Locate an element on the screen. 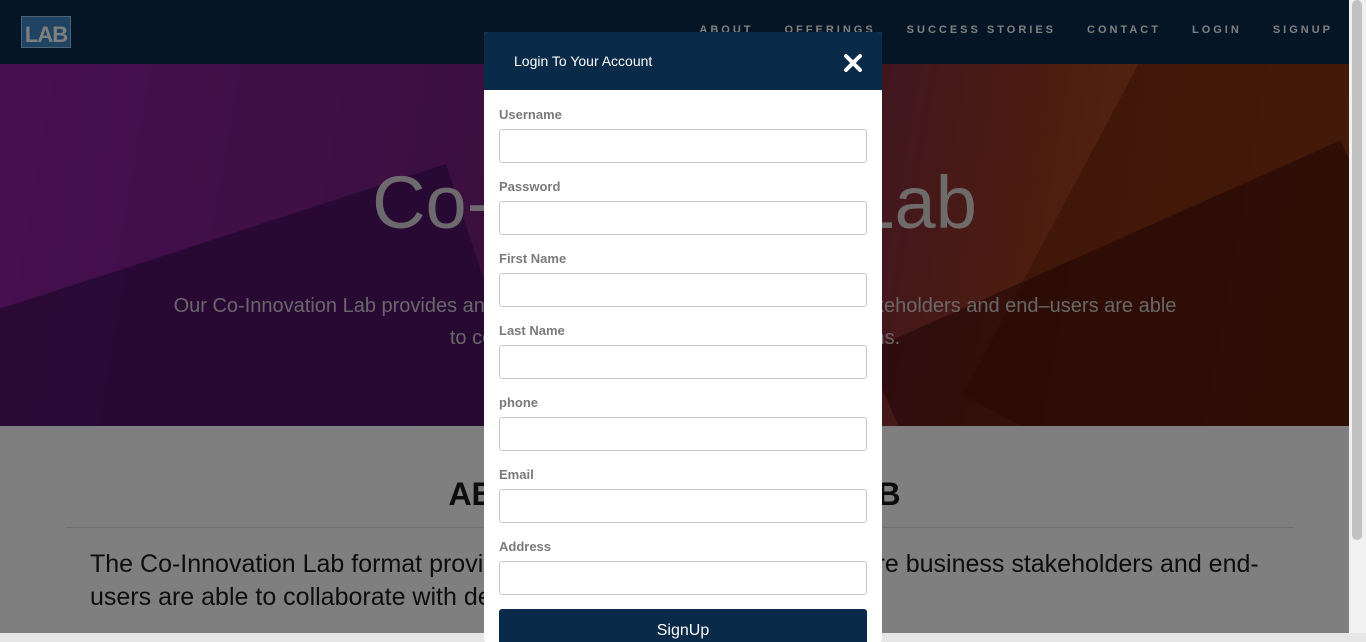 This screenshot has height=642, width=1366. email-label: Email is located at coordinates (516, 474).